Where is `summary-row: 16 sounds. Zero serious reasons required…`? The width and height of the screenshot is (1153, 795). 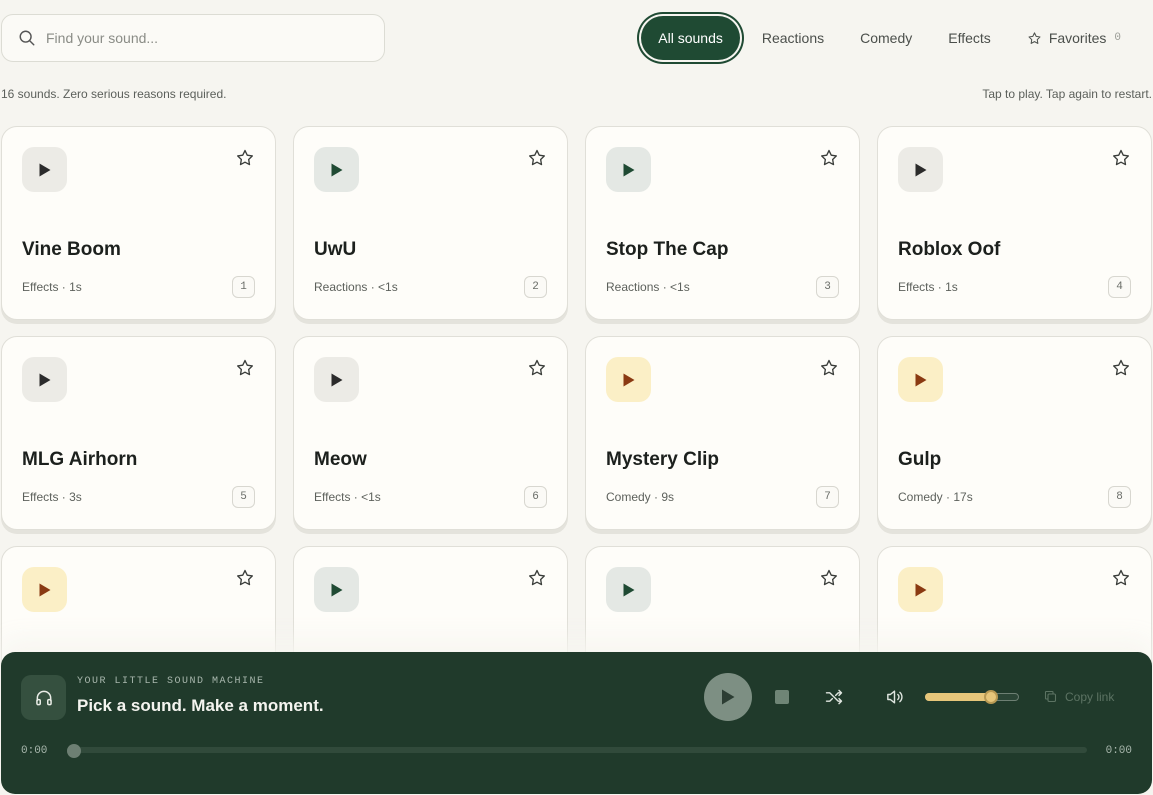 summary-row: 16 sounds. Zero serious reasons required… is located at coordinates (576, 94).